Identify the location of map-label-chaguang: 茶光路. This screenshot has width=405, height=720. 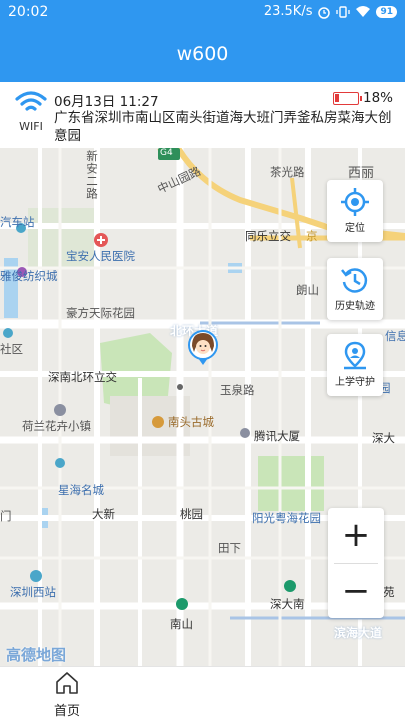
(287, 172).